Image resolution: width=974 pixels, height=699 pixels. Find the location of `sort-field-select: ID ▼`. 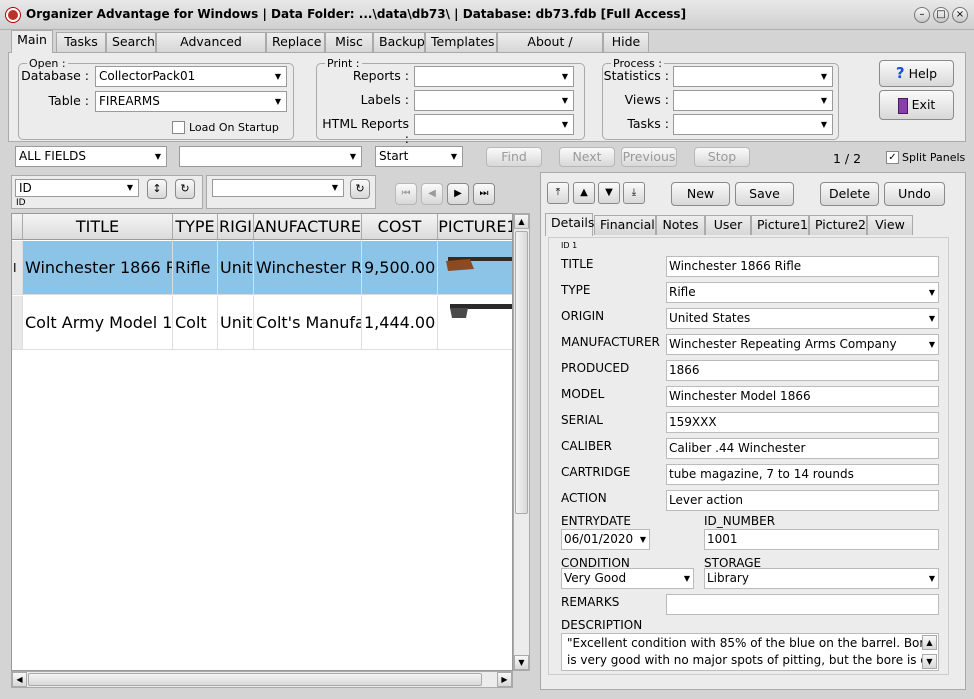

sort-field-select: ID ▼ is located at coordinates (77, 188).